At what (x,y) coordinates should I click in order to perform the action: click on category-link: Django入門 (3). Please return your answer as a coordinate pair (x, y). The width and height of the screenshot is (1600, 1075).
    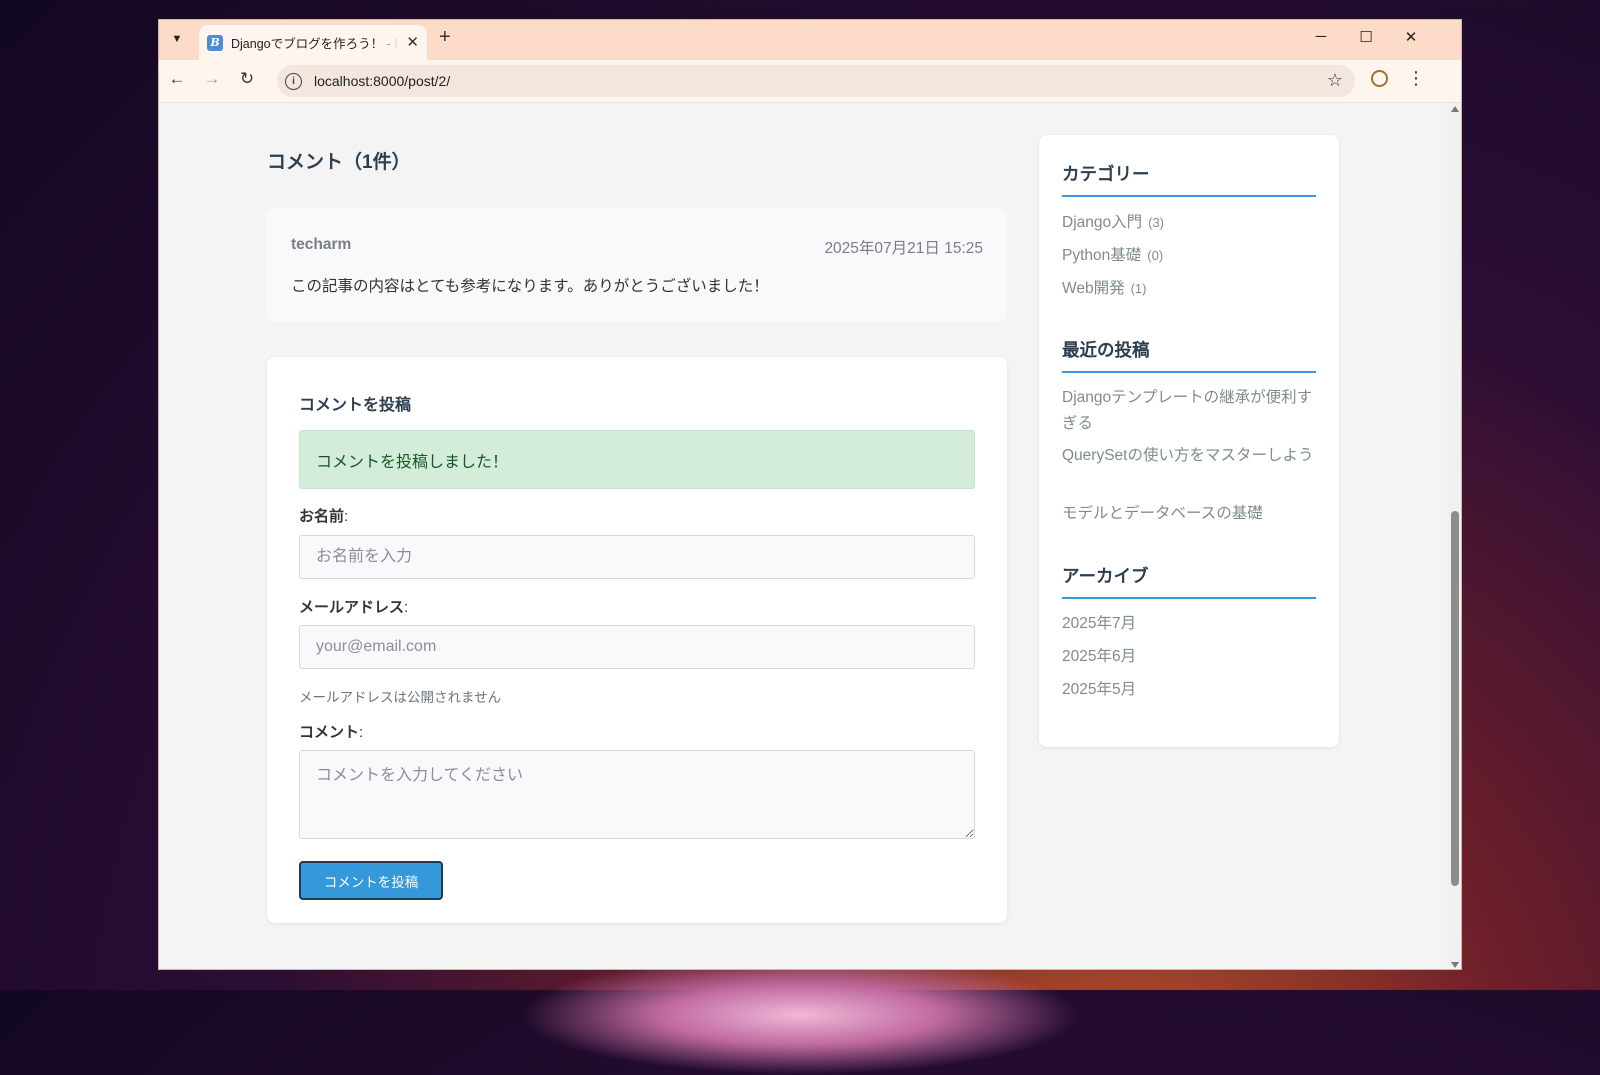
    Looking at the image, I should click on (1189, 223).